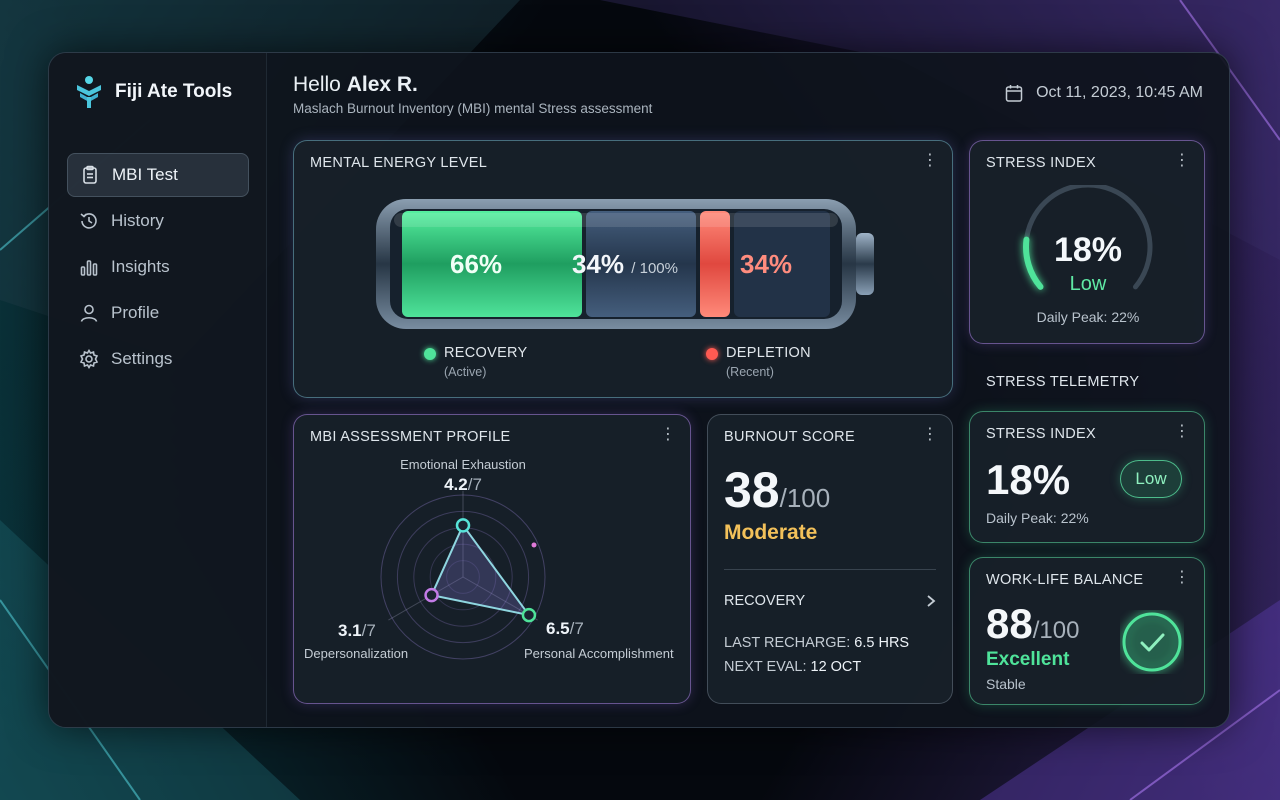 Image resolution: width=1280 pixels, height=800 pixels. Describe the element at coordinates (399, 163) in the screenshot. I see `card-title: MENTAL ENERGY LEVEL` at that location.